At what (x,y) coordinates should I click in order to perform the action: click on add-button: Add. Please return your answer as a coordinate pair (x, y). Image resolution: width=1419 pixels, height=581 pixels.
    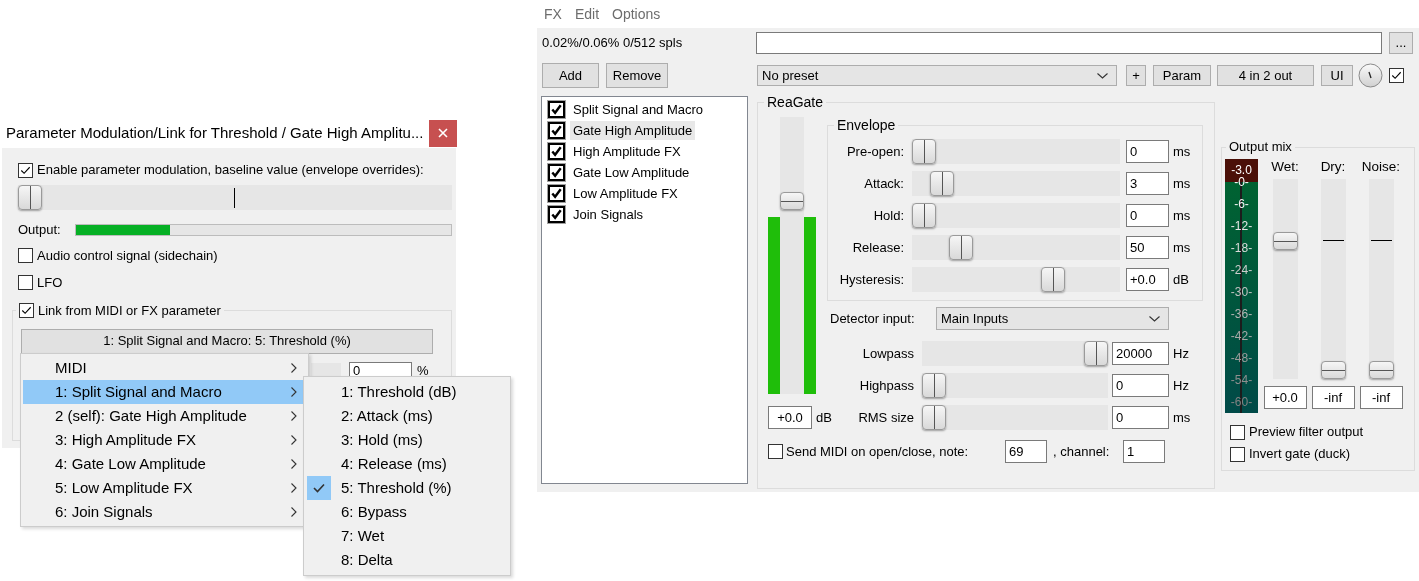
    Looking at the image, I should click on (570, 75).